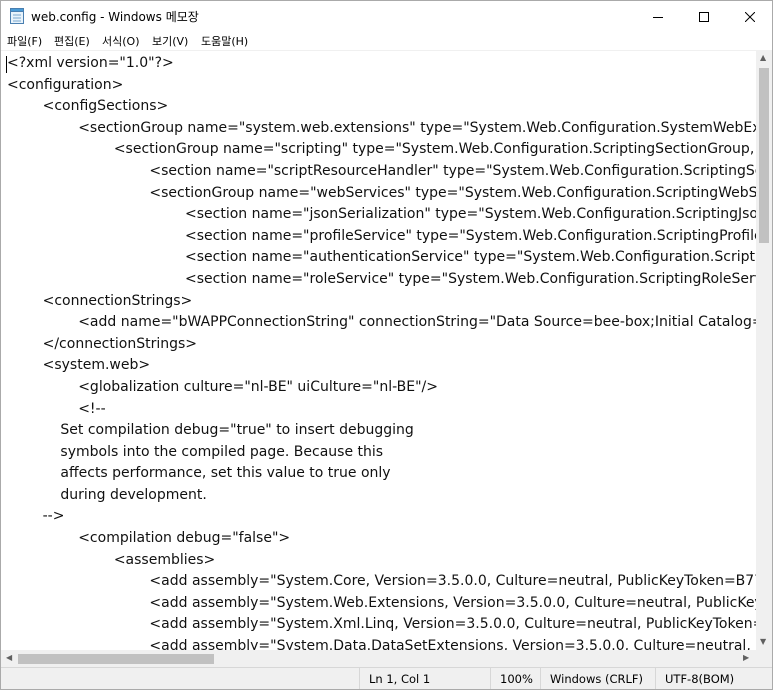  I want to click on maximize-button, so click(704, 16).